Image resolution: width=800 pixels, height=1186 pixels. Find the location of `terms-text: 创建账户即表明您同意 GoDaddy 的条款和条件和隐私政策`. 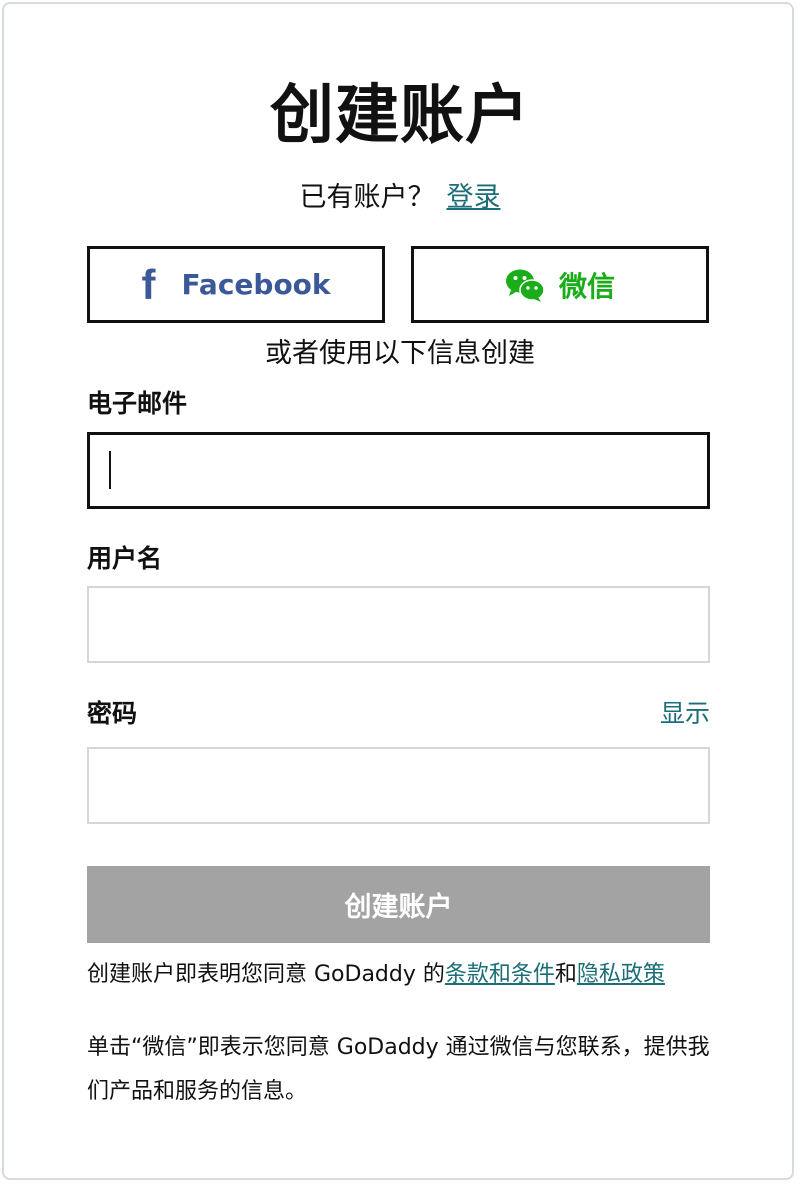

terms-text: 创建账户即表明您同意 GoDaddy 的条款和条件和隐私政策 is located at coordinates (407, 975).